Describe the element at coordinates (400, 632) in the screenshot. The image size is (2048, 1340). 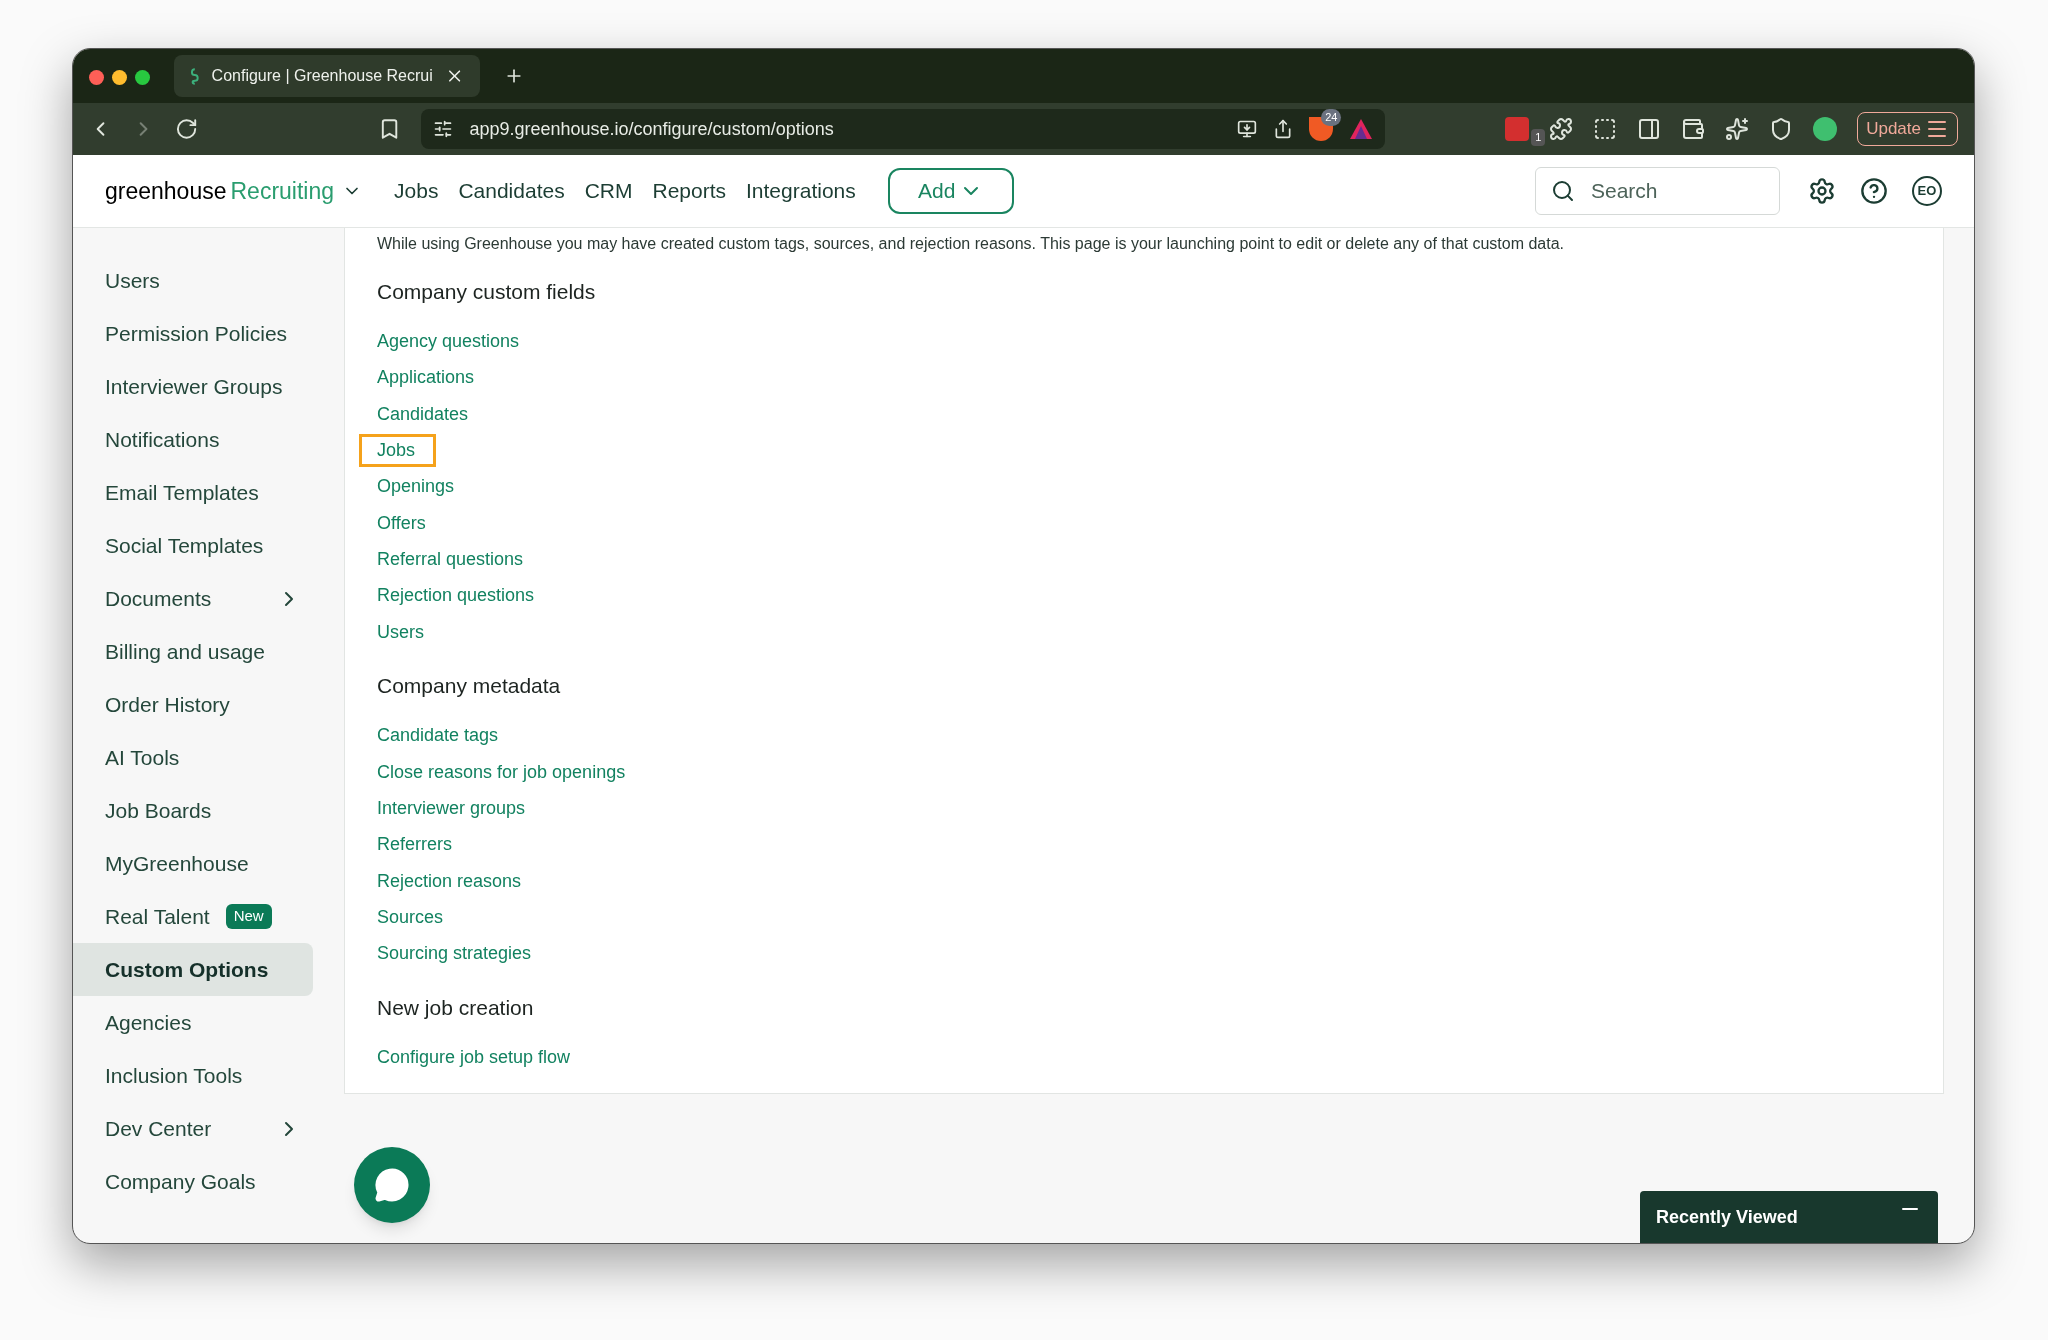
I see `option-link: Users` at that location.